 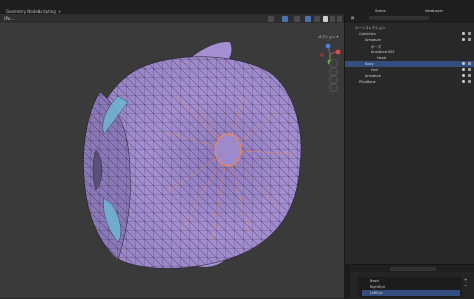 What do you see at coordinates (370, 28) in the screenshot?
I see `scene-collection-label: シーンコレクション` at bounding box center [370, 28].